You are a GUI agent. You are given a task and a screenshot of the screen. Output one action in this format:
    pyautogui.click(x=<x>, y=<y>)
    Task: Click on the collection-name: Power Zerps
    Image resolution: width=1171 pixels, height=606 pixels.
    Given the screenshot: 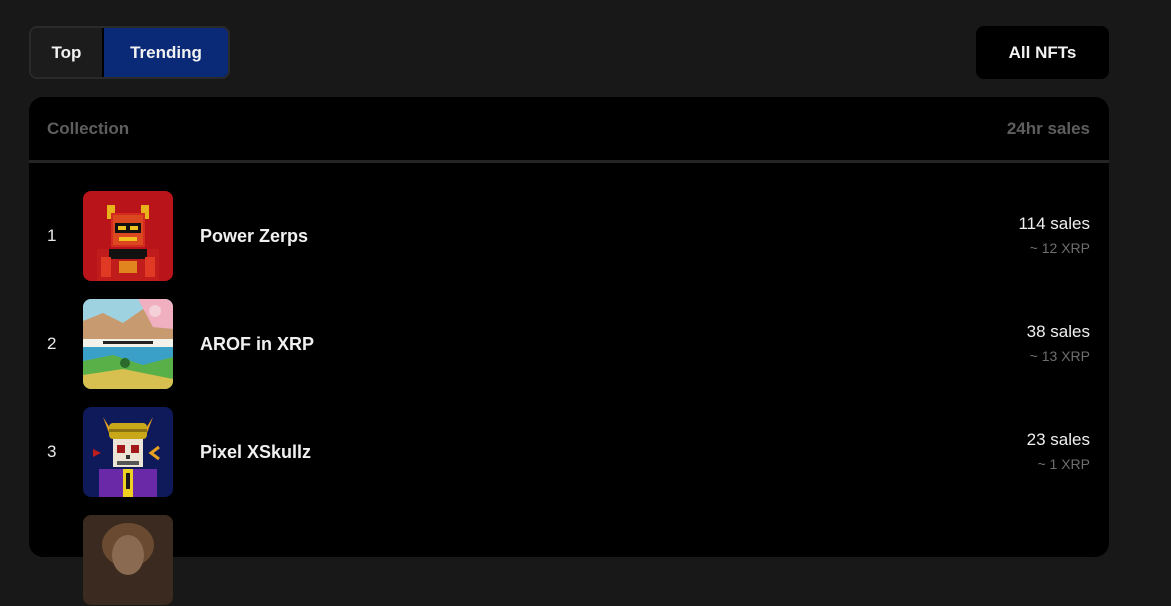 What is the action you would take?
    pyautogui.click(x=254, y=236)
    